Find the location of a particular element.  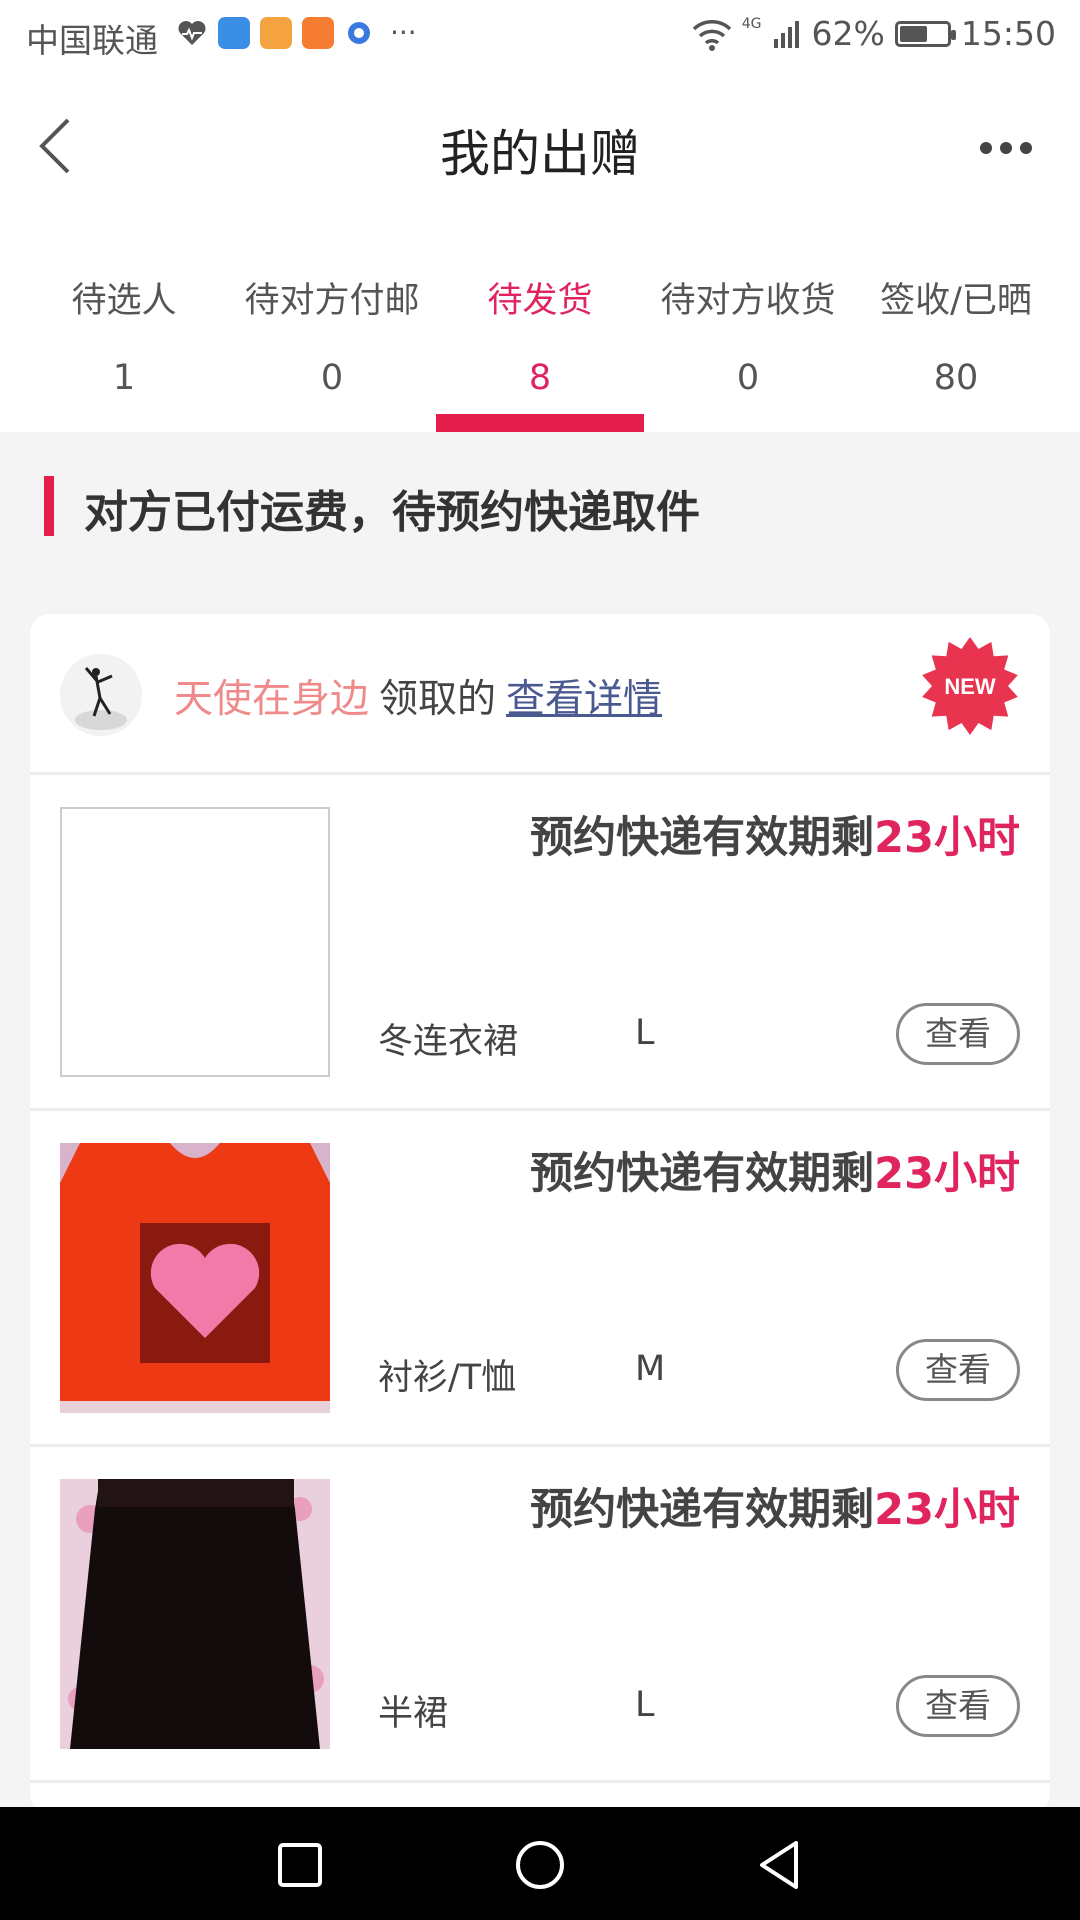

battery-percent: 62% is located at coordinates (848, 33).